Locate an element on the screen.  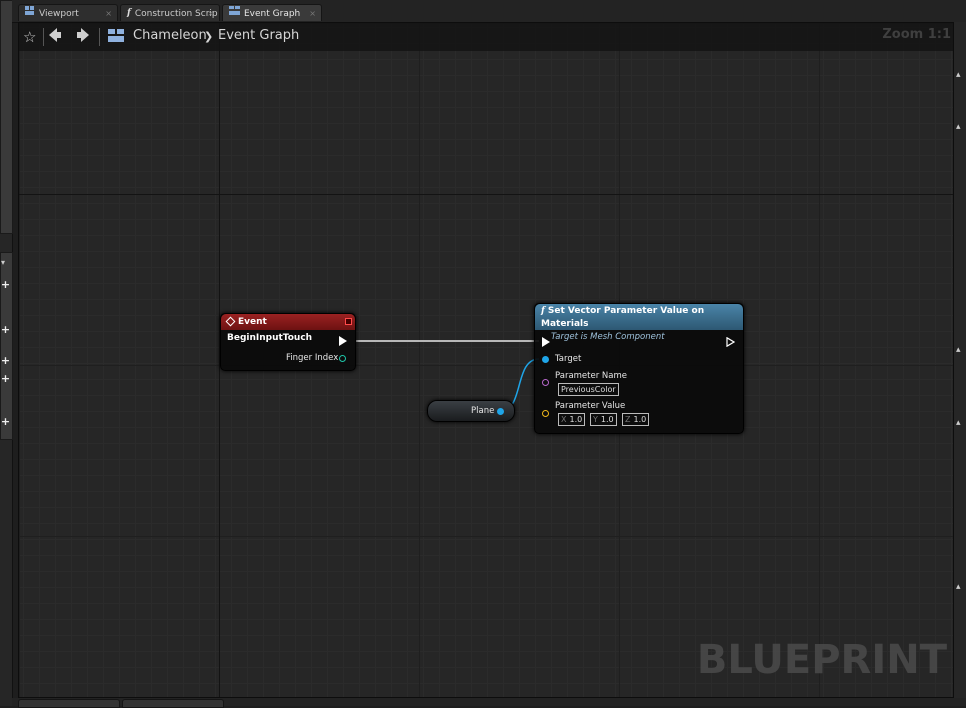
x-value: 1.0 is located at coordinates (576, 419).